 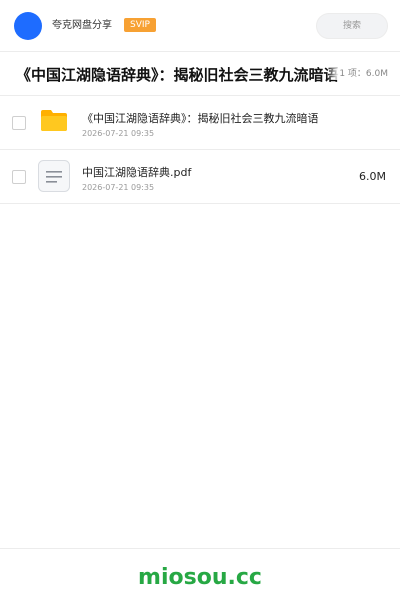 I want to click on search-input: 搜索, so click(x=352, y=26).